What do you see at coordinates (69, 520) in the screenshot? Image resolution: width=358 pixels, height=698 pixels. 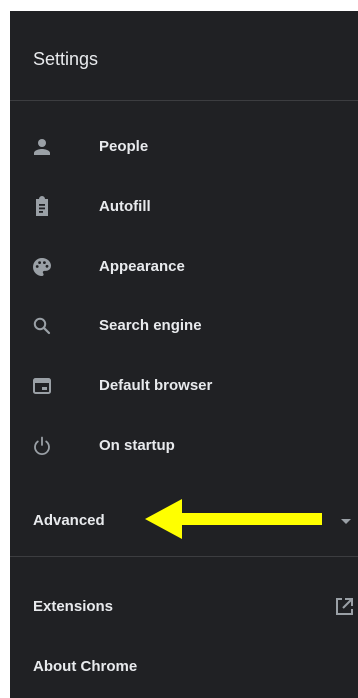 I see `nav-item-label: Advanced` at bounding box center [69, 520].